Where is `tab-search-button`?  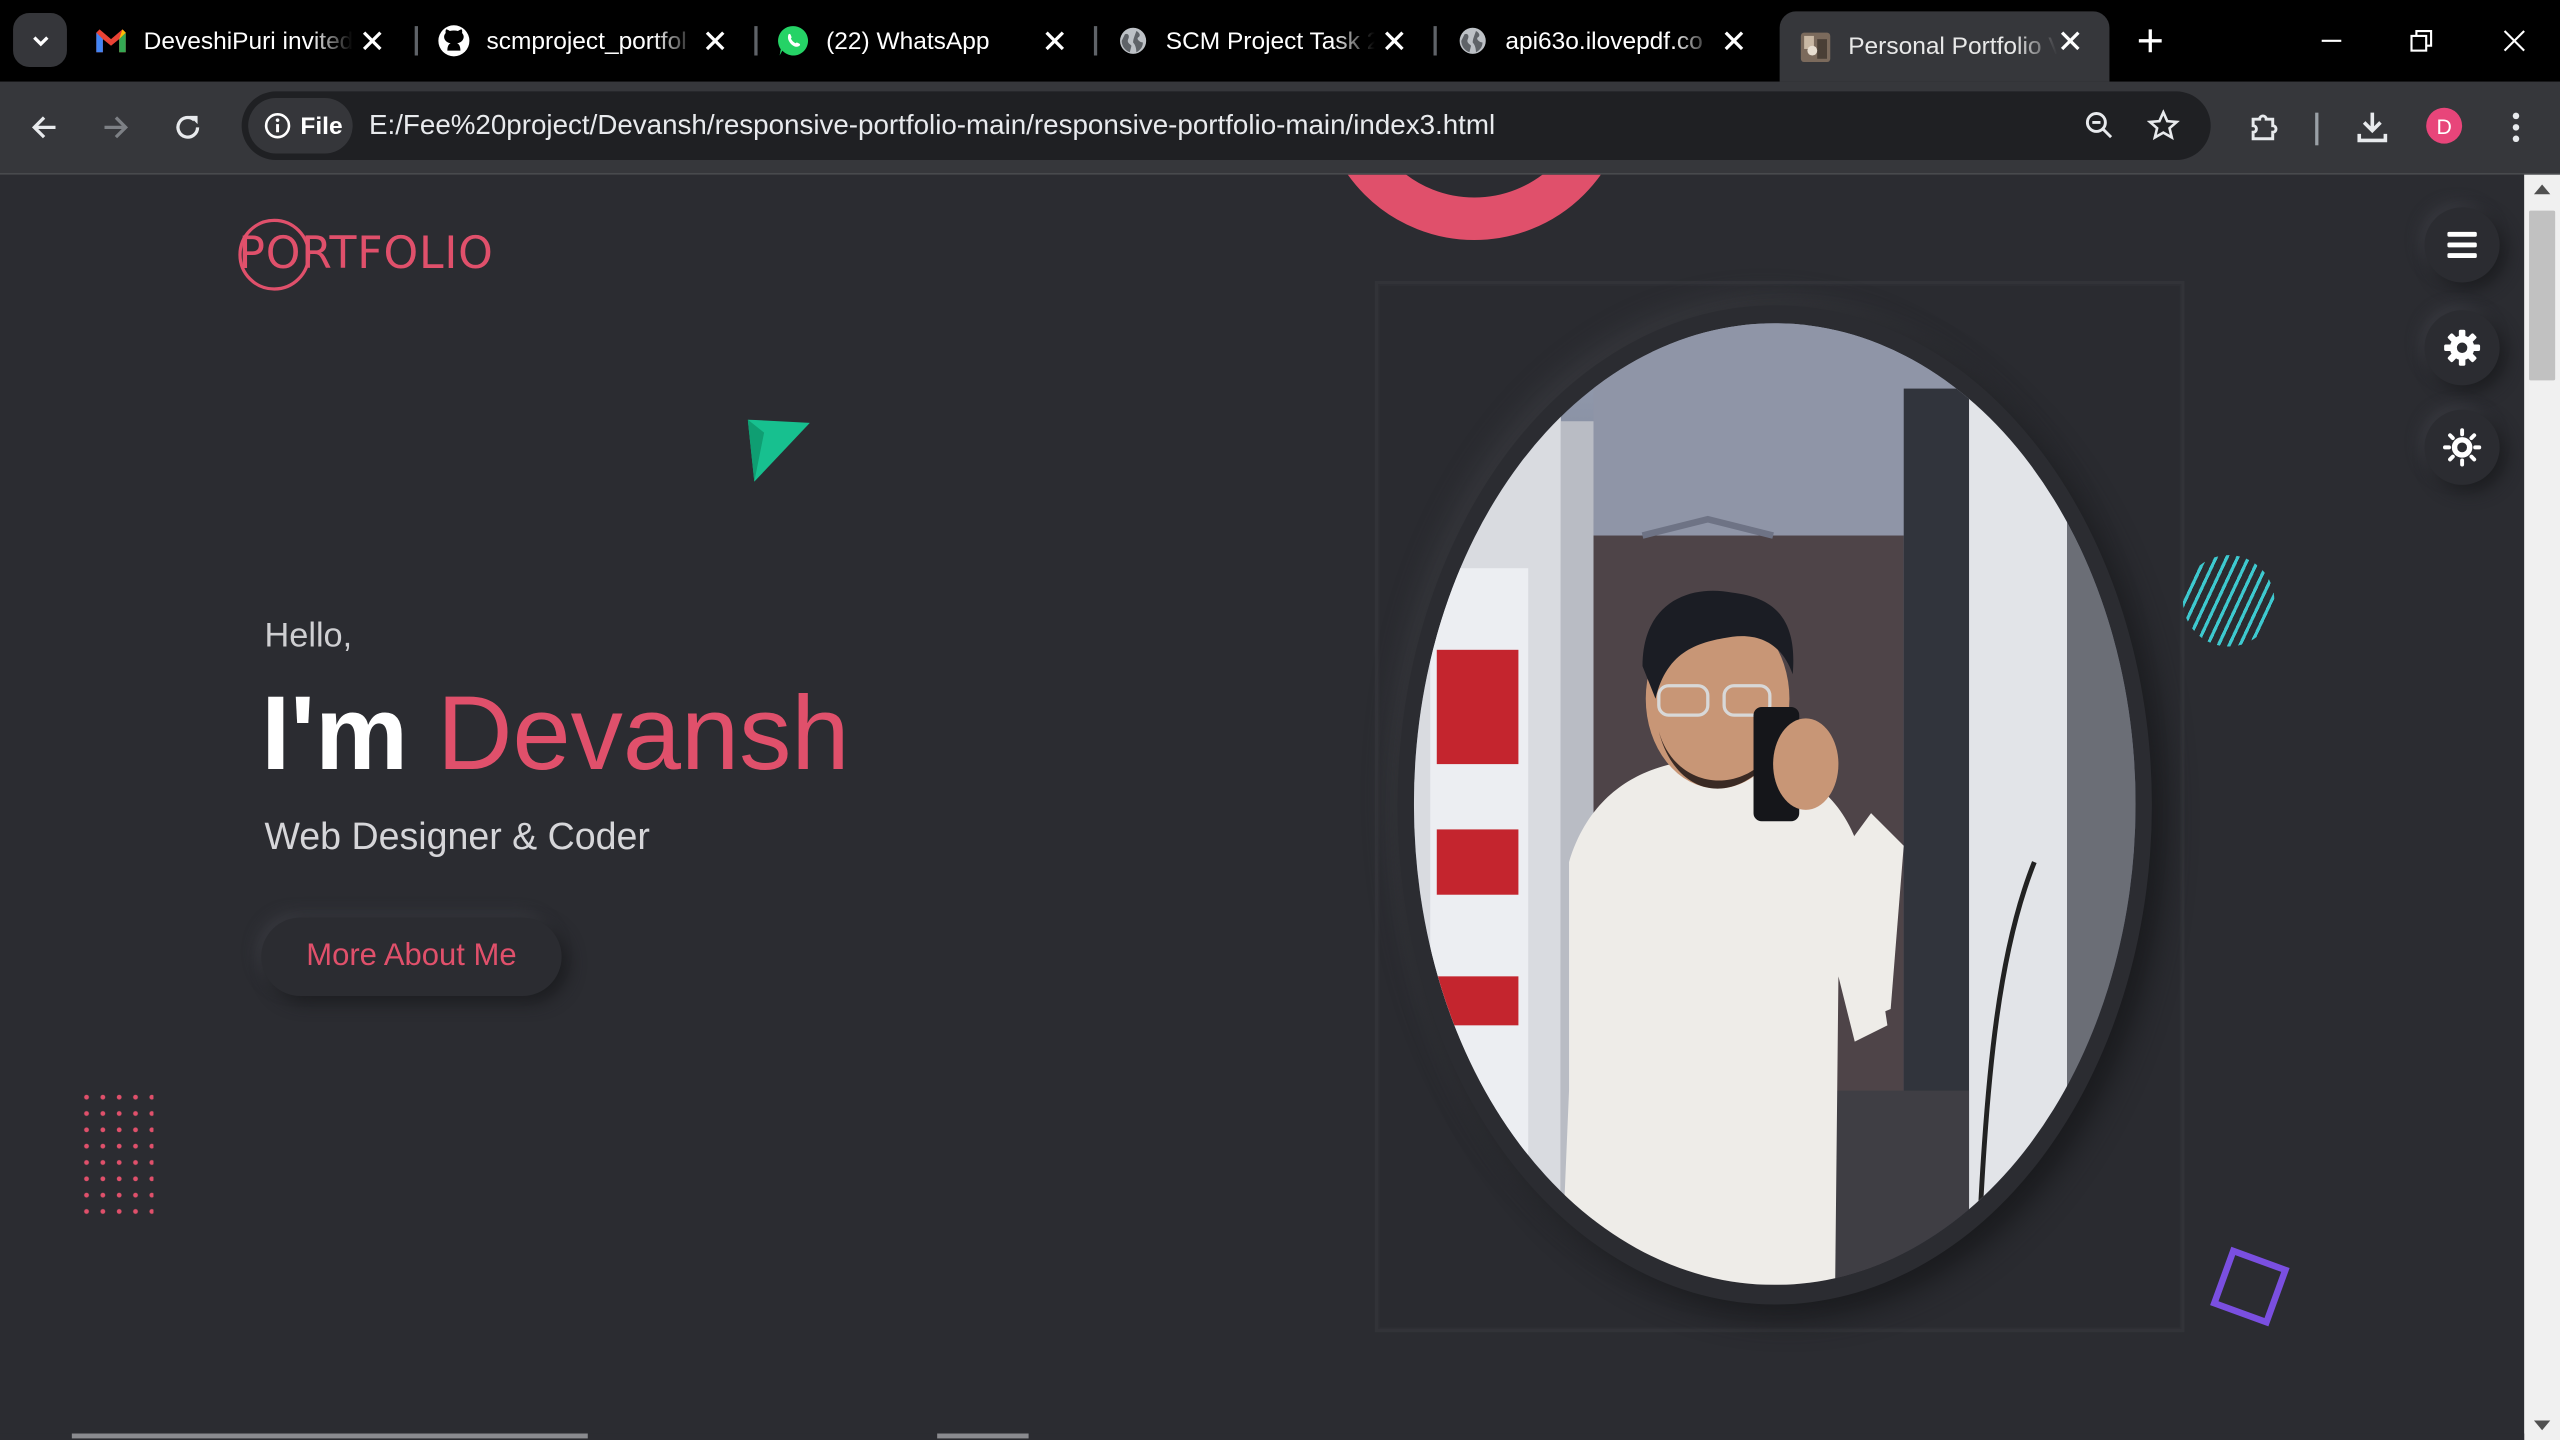
tab-search-button is located at coordinates (40, 40).